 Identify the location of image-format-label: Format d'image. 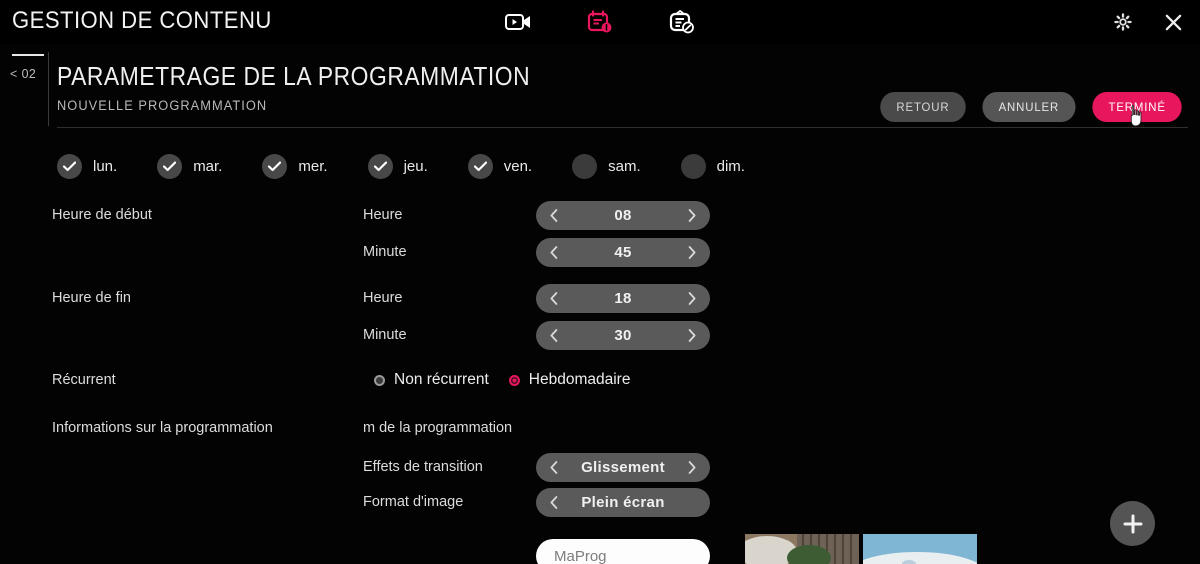
(413, 502).